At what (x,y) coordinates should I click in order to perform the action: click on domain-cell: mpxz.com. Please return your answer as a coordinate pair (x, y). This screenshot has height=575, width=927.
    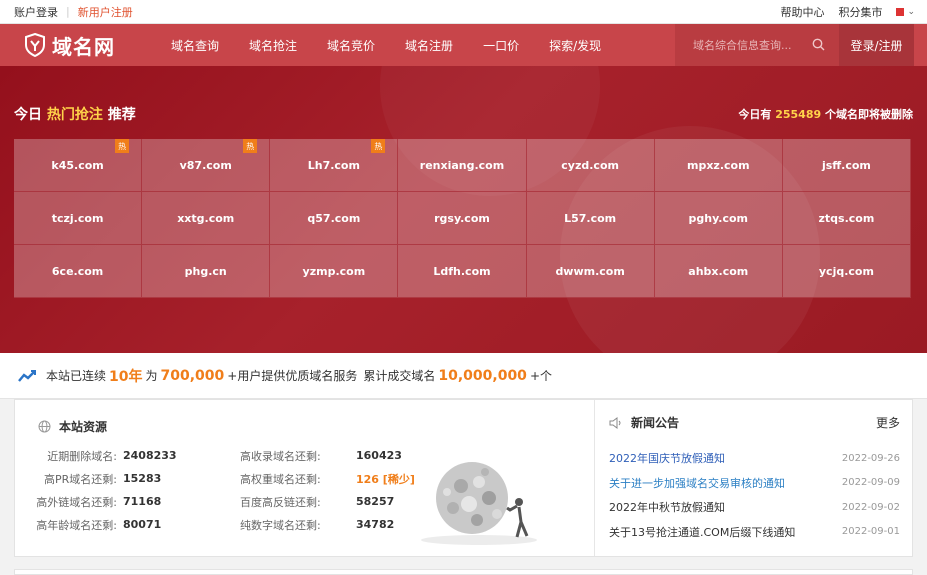
    Looking at the image, I should click on (718, 165).